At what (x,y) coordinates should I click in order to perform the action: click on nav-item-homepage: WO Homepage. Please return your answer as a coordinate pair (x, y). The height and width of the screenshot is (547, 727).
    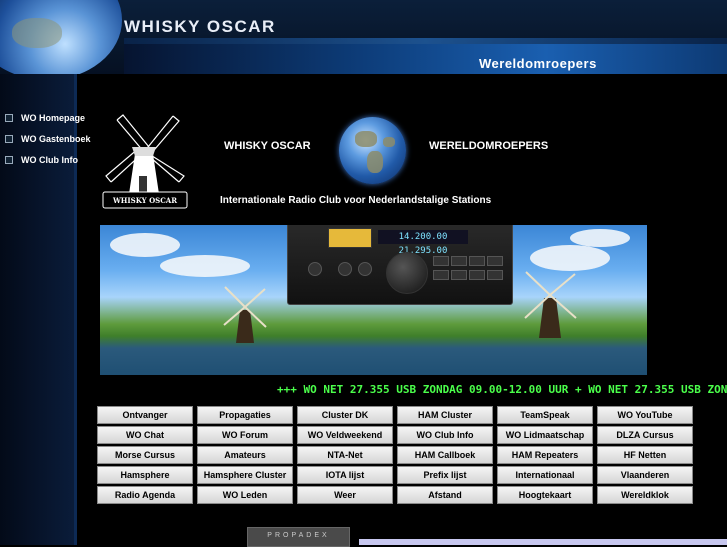
    Looking at the image, I should click on (48, 117).